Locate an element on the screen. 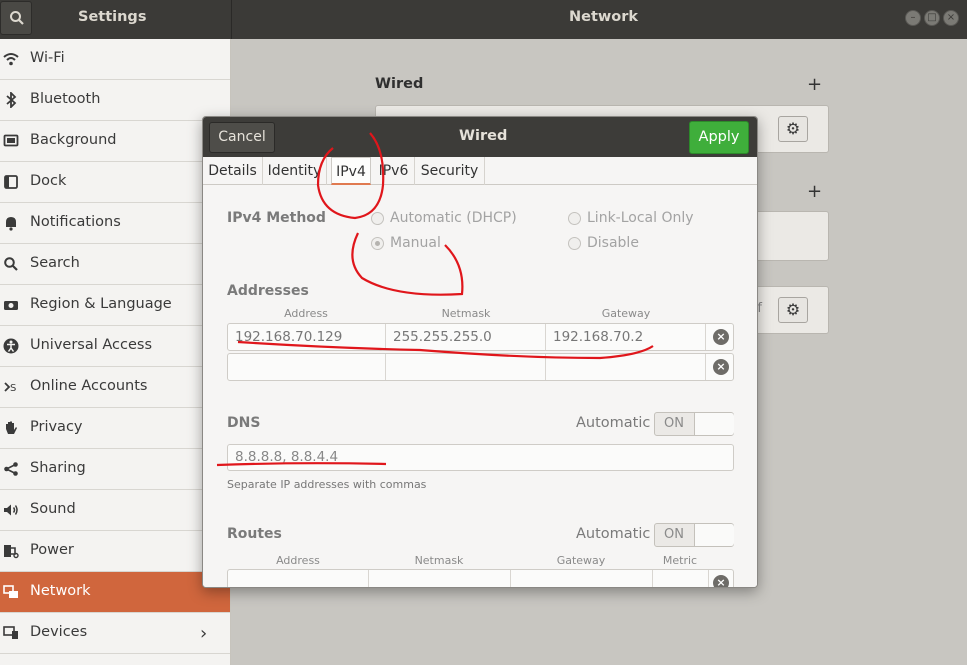 Image resolution: width=967 pixels, height=665 pixels. radio-link-local: Link-Local Only is located at coordinates (631, 218).